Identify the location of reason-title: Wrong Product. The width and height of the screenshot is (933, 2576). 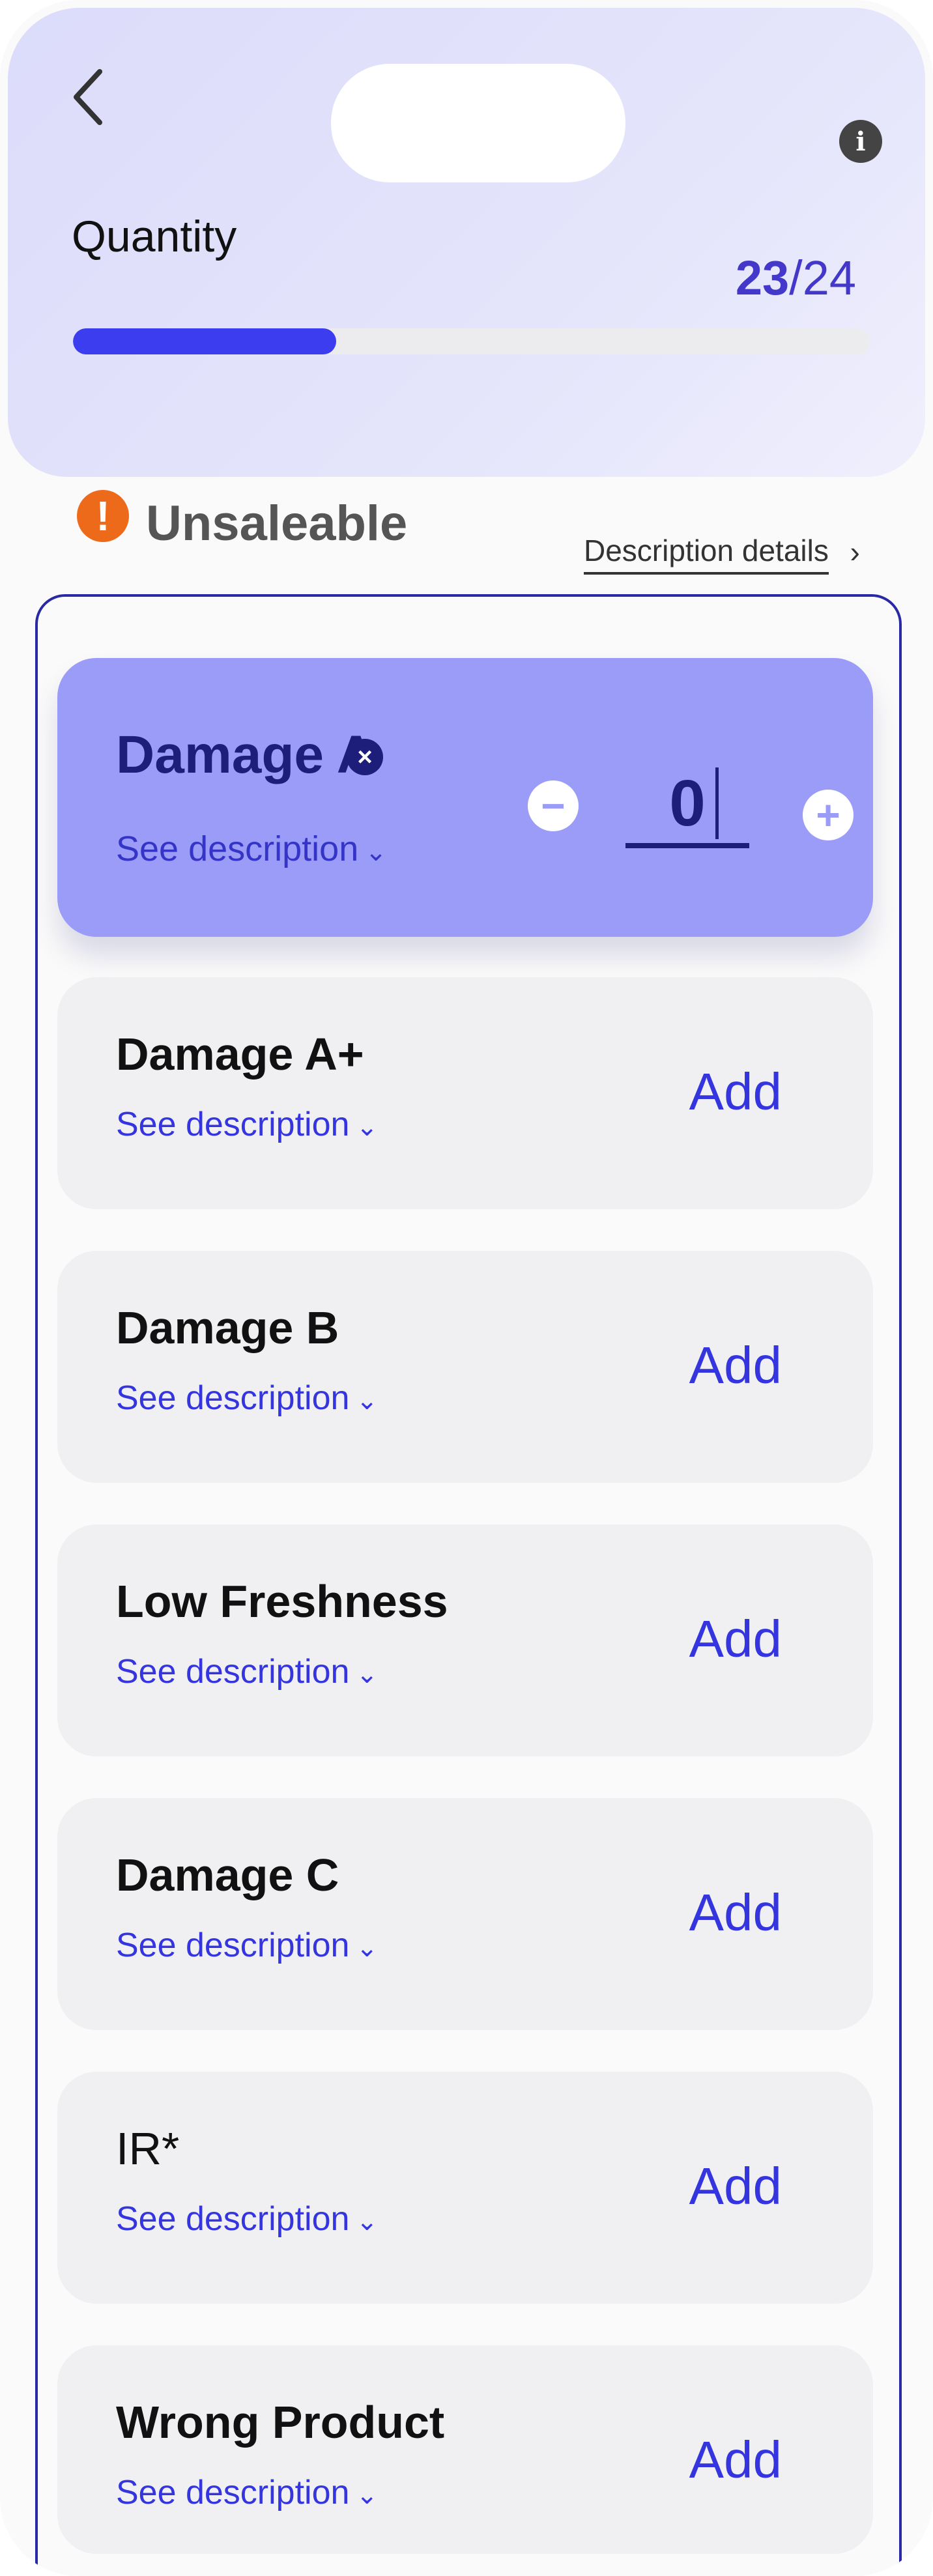
(280, 2422).